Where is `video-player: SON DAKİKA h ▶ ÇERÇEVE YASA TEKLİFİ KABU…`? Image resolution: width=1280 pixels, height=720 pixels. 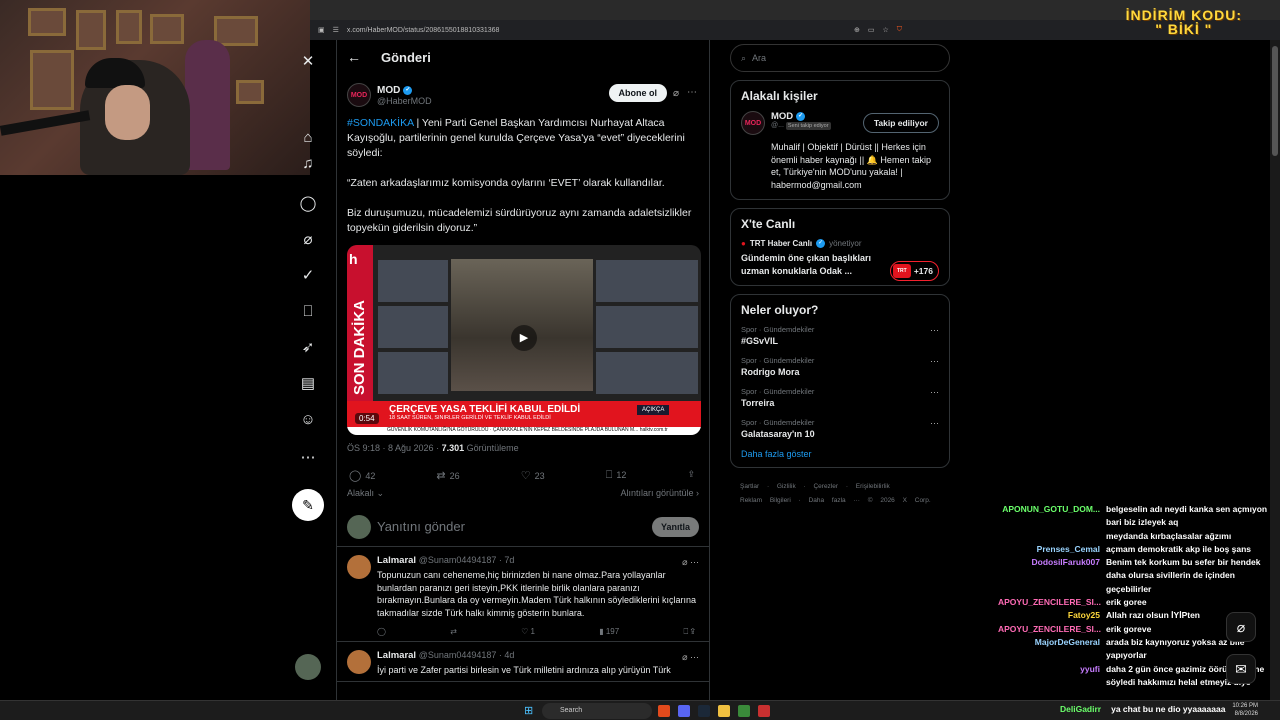 video-player: SON DAKİKA h ▶ ÇERÇEVE YASA TEKLİFİ KABU… is located at coordinates (524, 340).